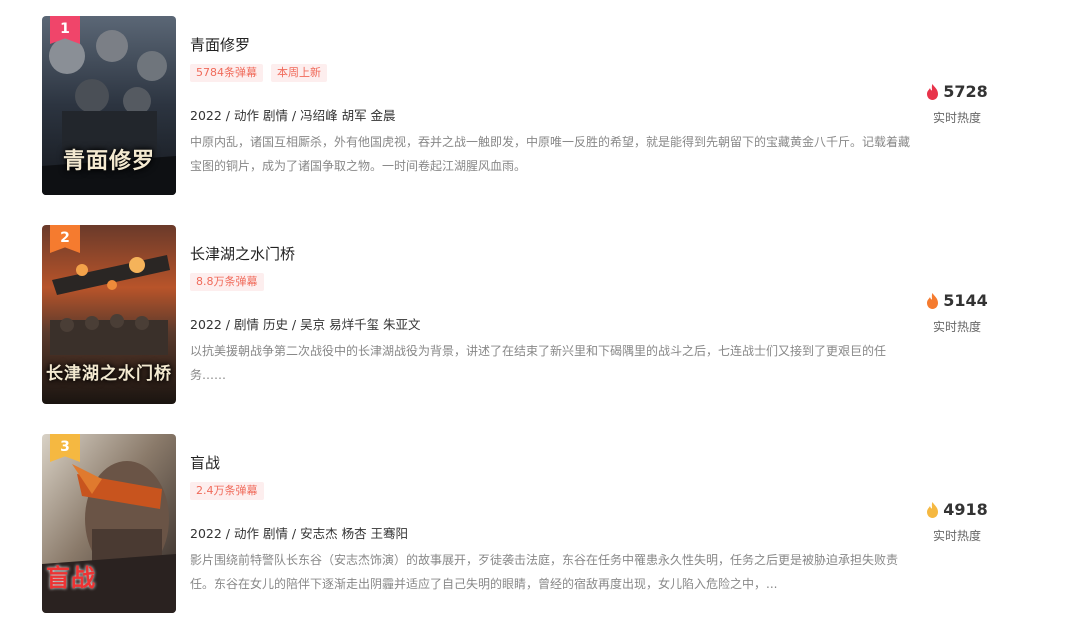  What do you see at coordinates (965, 300) in the screenshot?
I see `heat-value: 5144` at bounding box center [965, 300].